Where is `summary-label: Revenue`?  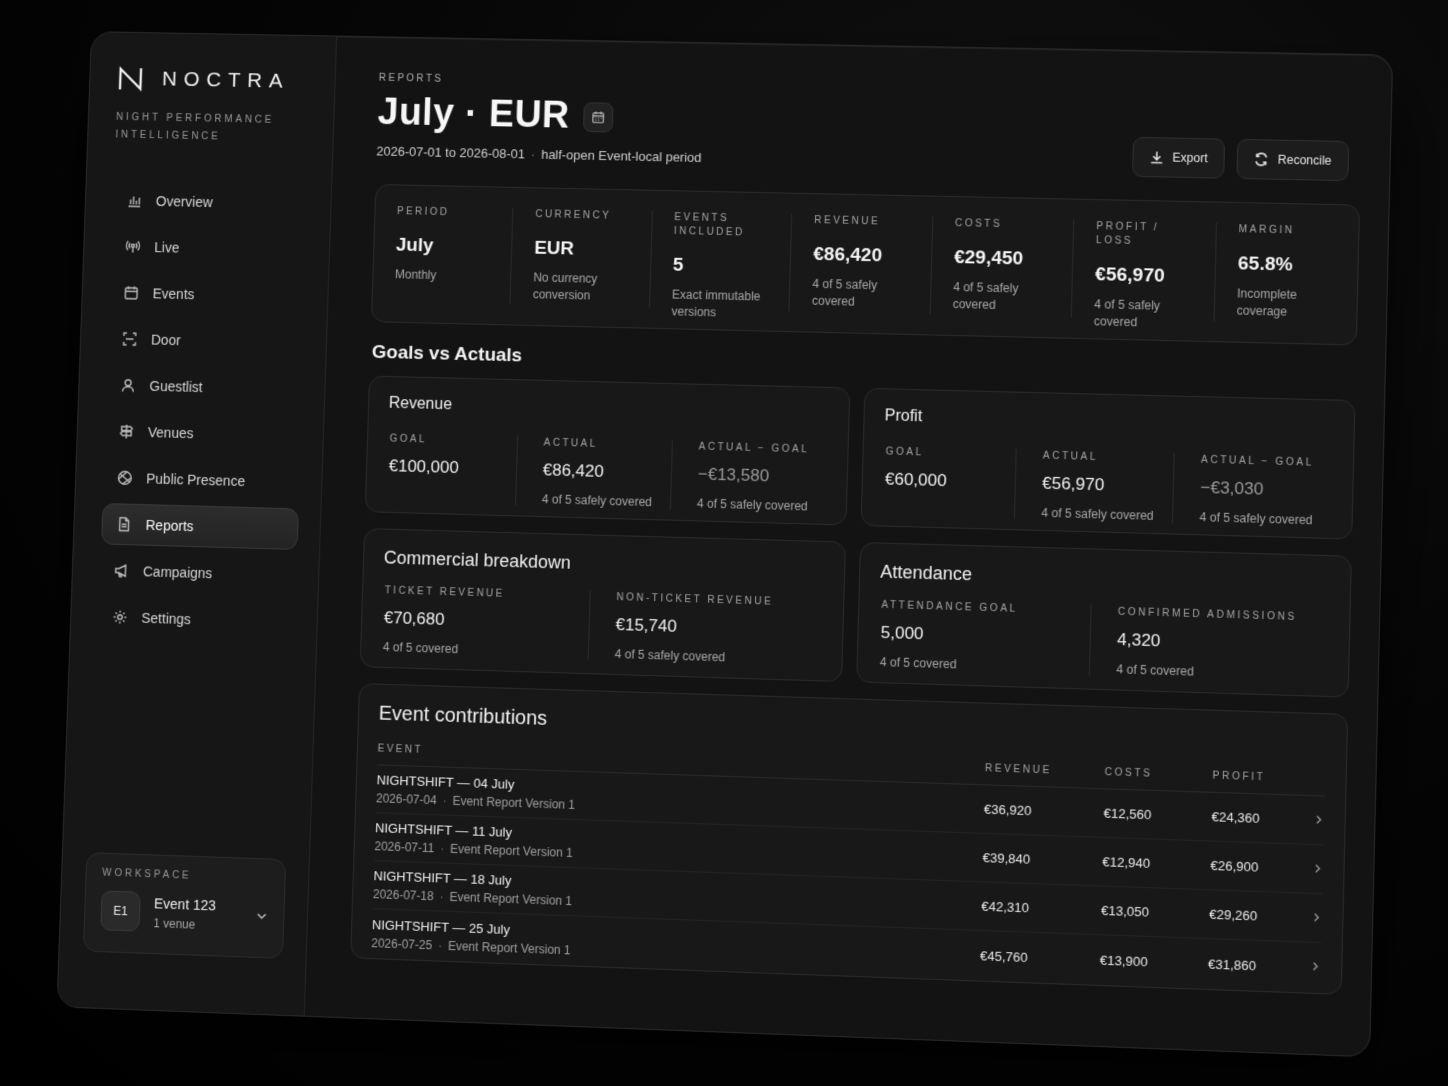 summary-label: Revenue is located at coordinates (847, 221).